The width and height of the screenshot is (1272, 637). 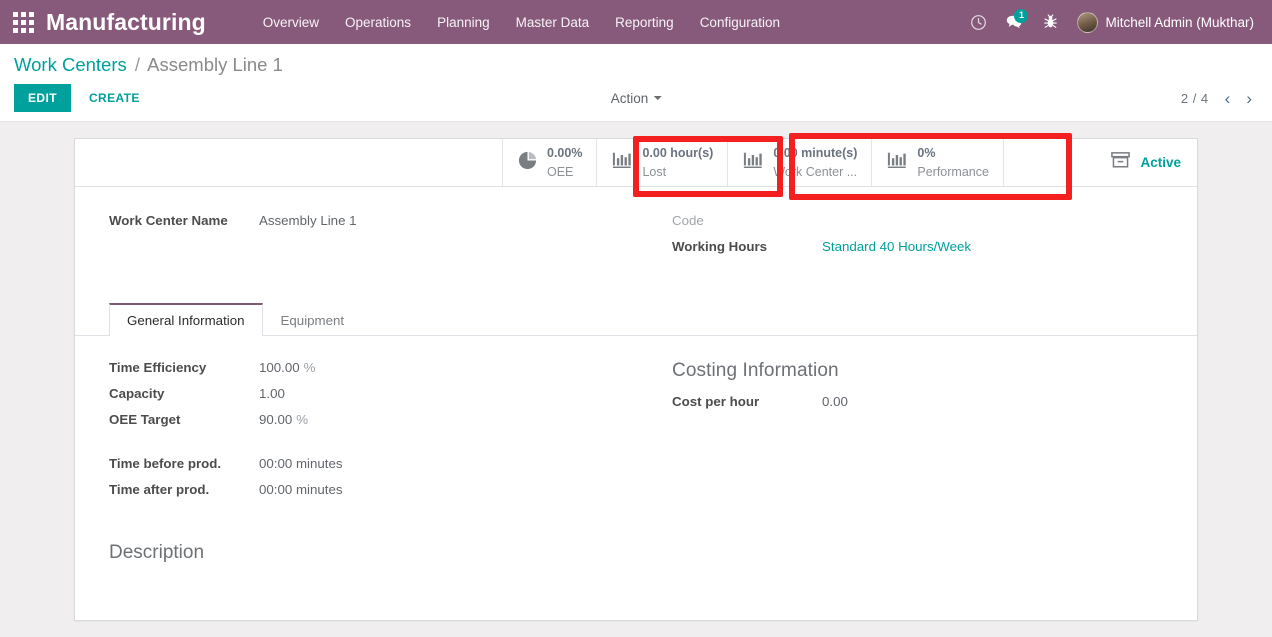 What do you see at coordinates (678, 152) in the screenshot?
I see `stat-lost-value: 0.00 hour(s)` at bounding box center [678, 152].